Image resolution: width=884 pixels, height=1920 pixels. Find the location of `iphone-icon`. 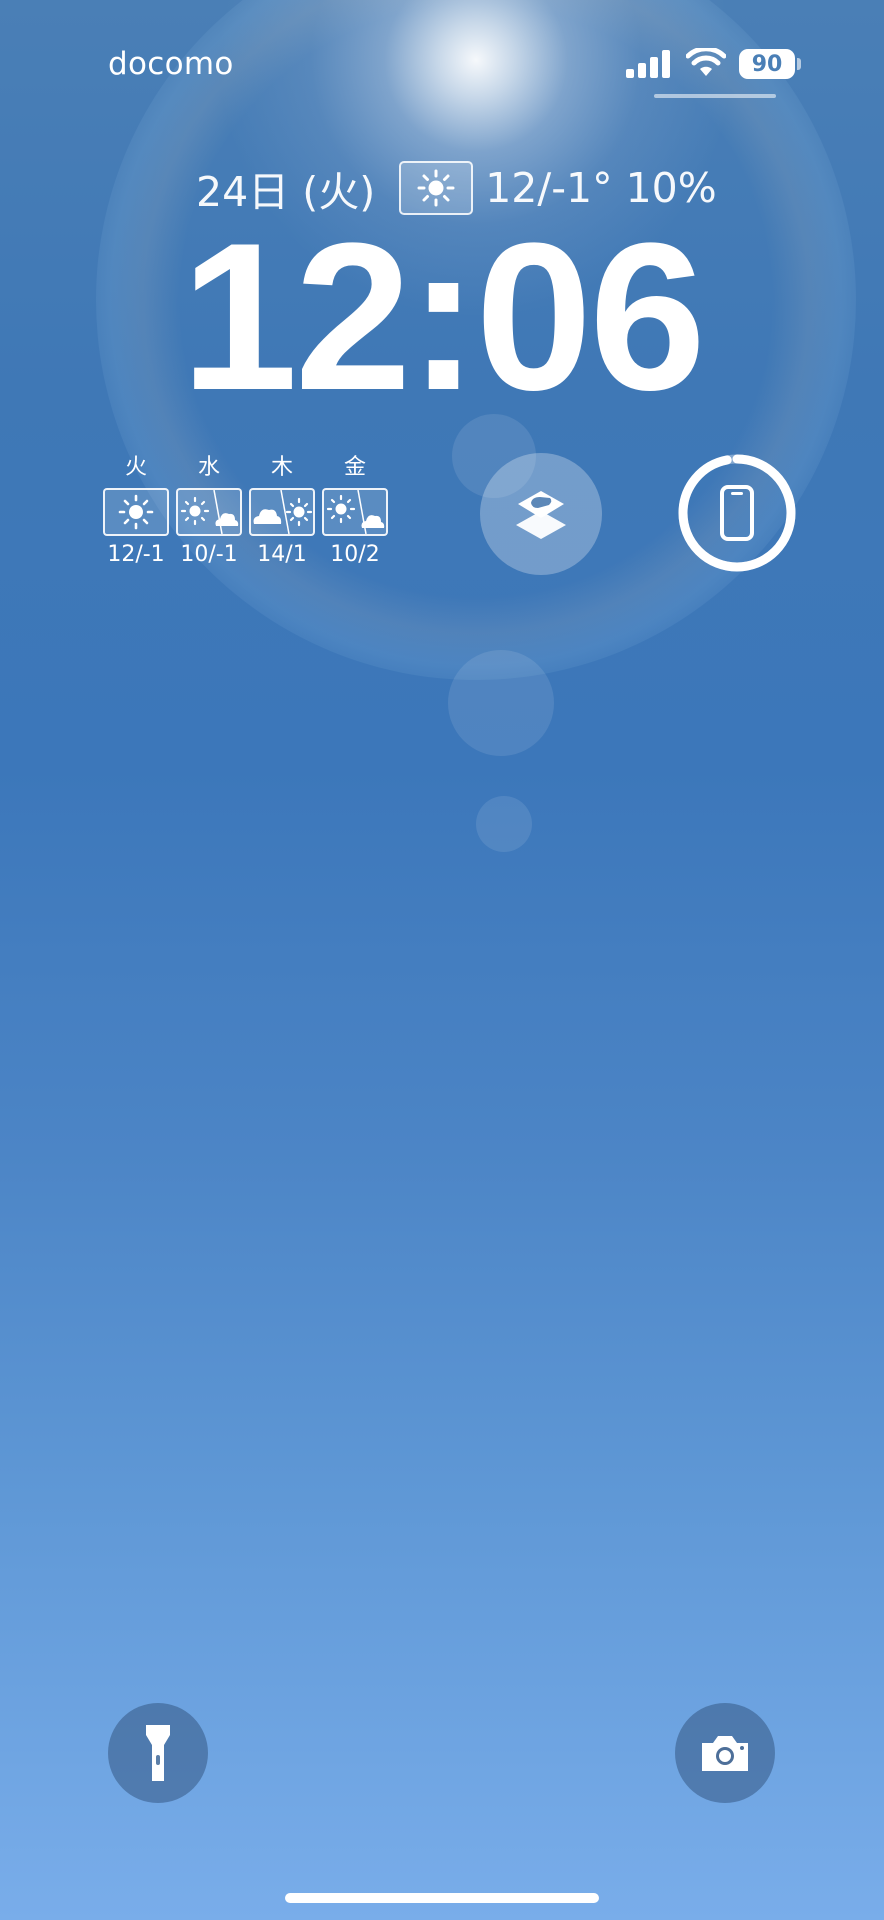

iphone-icon is located at coordinates (737, 513).